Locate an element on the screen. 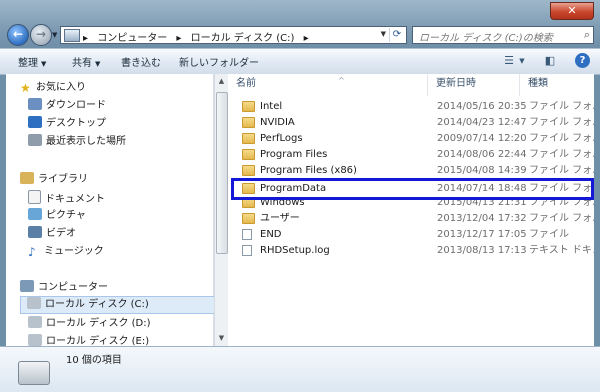  nav-item-music: ♪ ミュージック is located at coordinates (66, 252).